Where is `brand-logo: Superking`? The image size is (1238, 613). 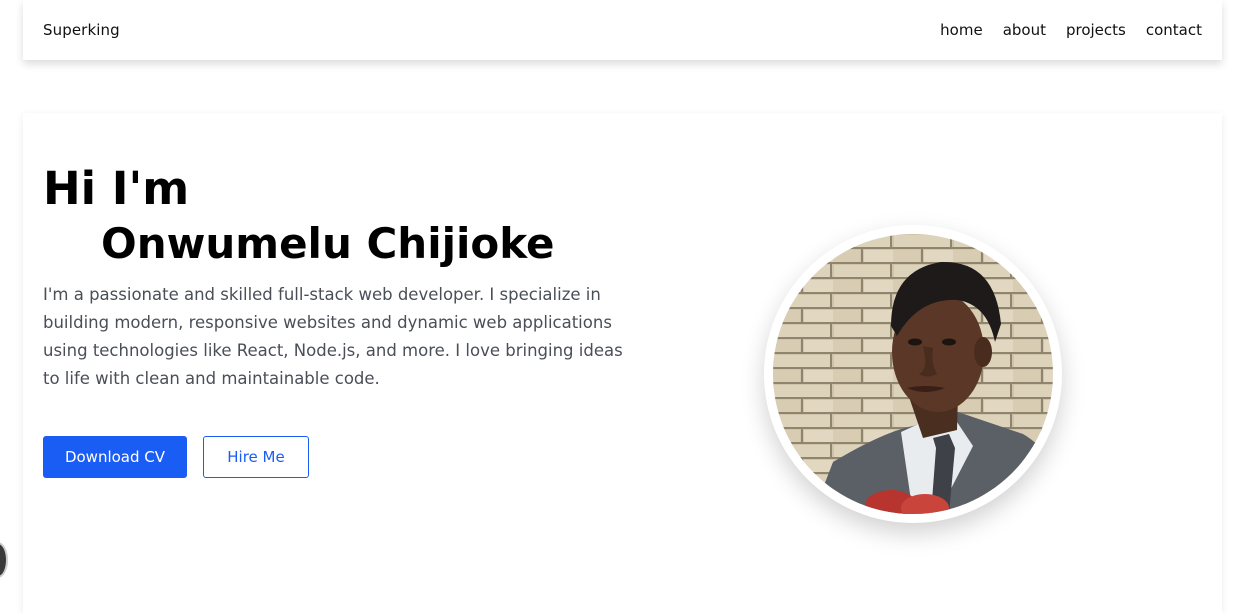
brand-logo: Superking is located at coordinates (81, 30).